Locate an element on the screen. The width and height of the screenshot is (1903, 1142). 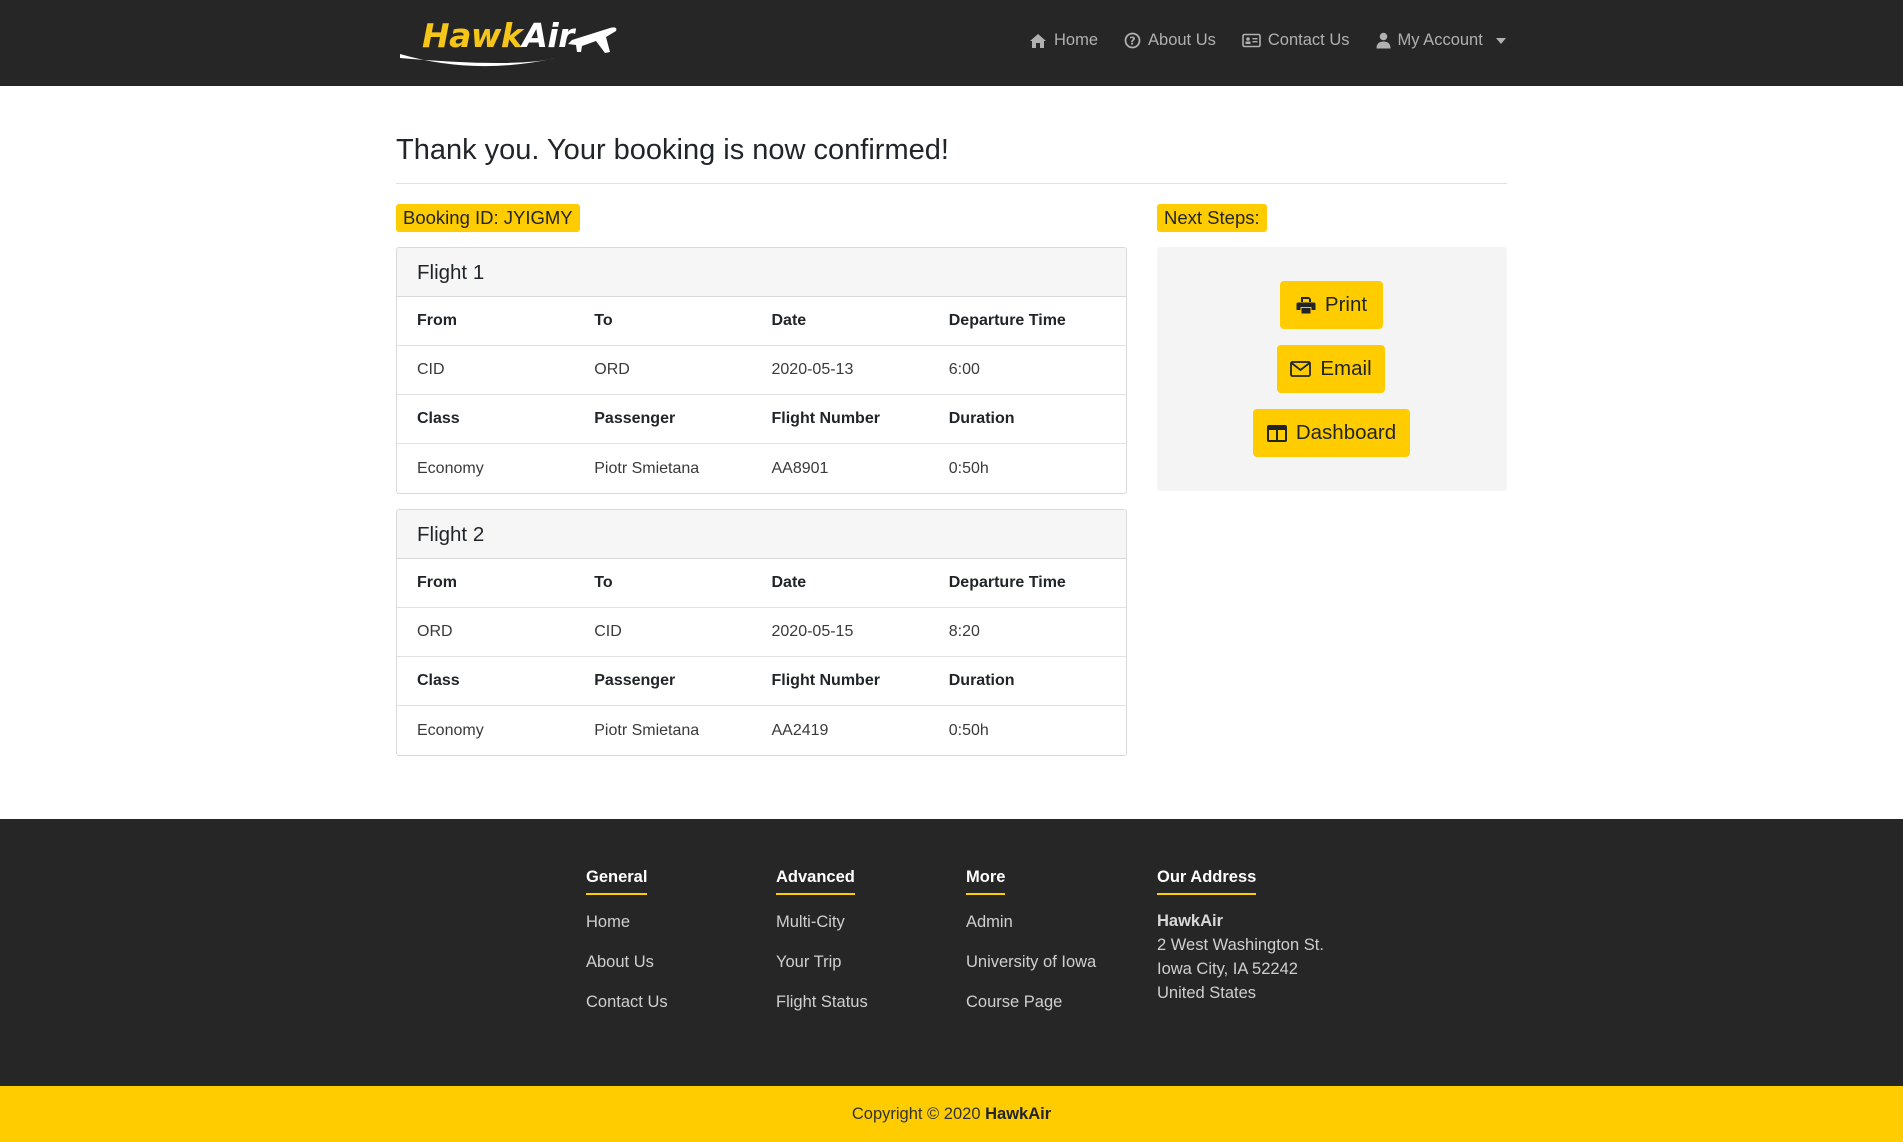
footer-heading: Our Address is located at coordinates (1207, 881).